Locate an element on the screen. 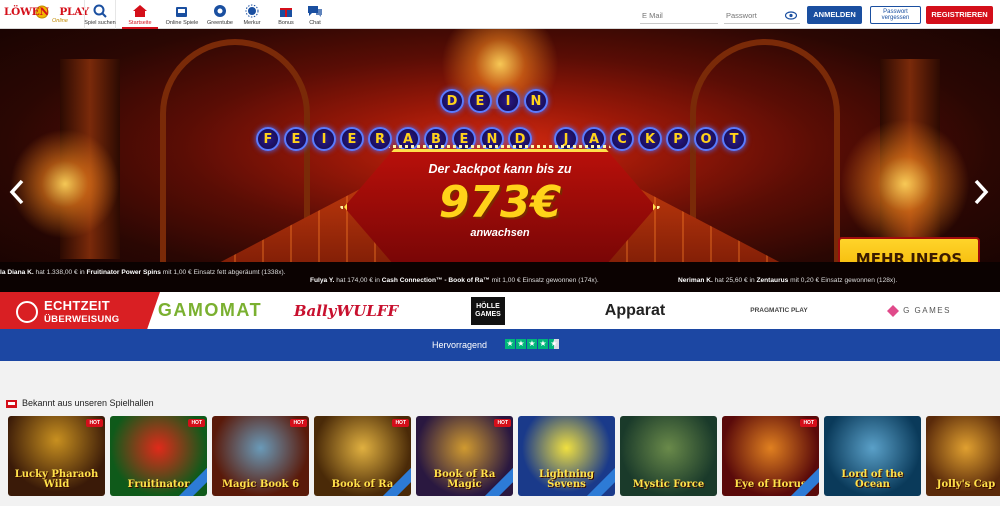 Image resolution: width=1000 pixels, height=506 pixels. nav-label: Bonus is located at coordinates (286, 23).